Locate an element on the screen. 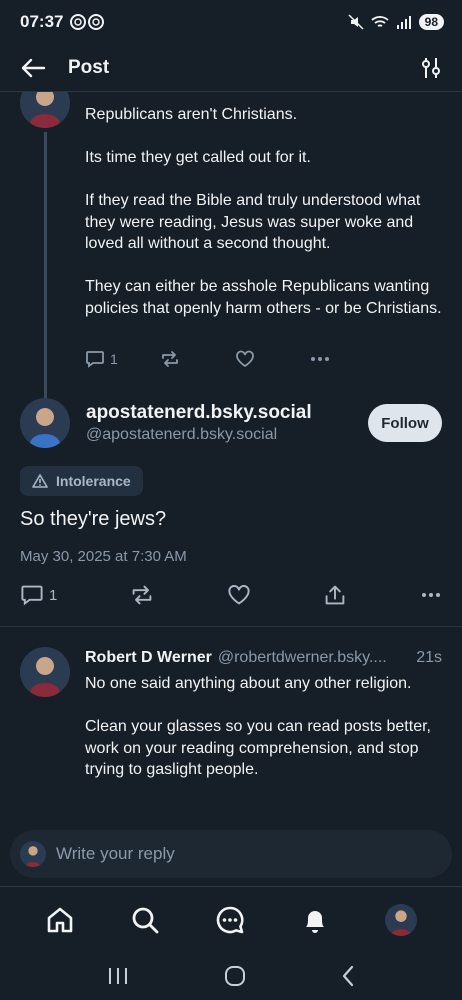 The image size is (462, 1000). label-text: Intolerance is located at coordinates (93, 481).